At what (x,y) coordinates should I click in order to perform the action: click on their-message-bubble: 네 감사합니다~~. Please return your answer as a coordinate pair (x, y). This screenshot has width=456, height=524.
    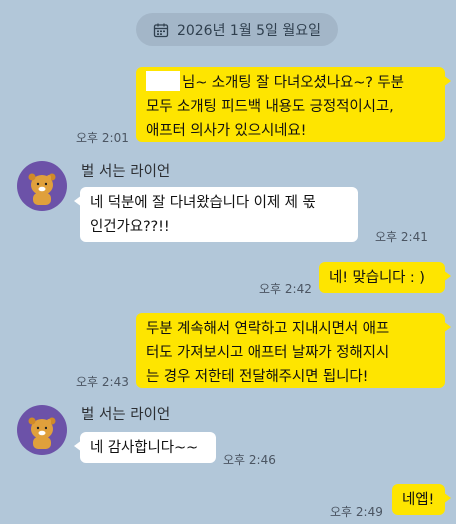
    Looking at the image, I should click on (145, 447).